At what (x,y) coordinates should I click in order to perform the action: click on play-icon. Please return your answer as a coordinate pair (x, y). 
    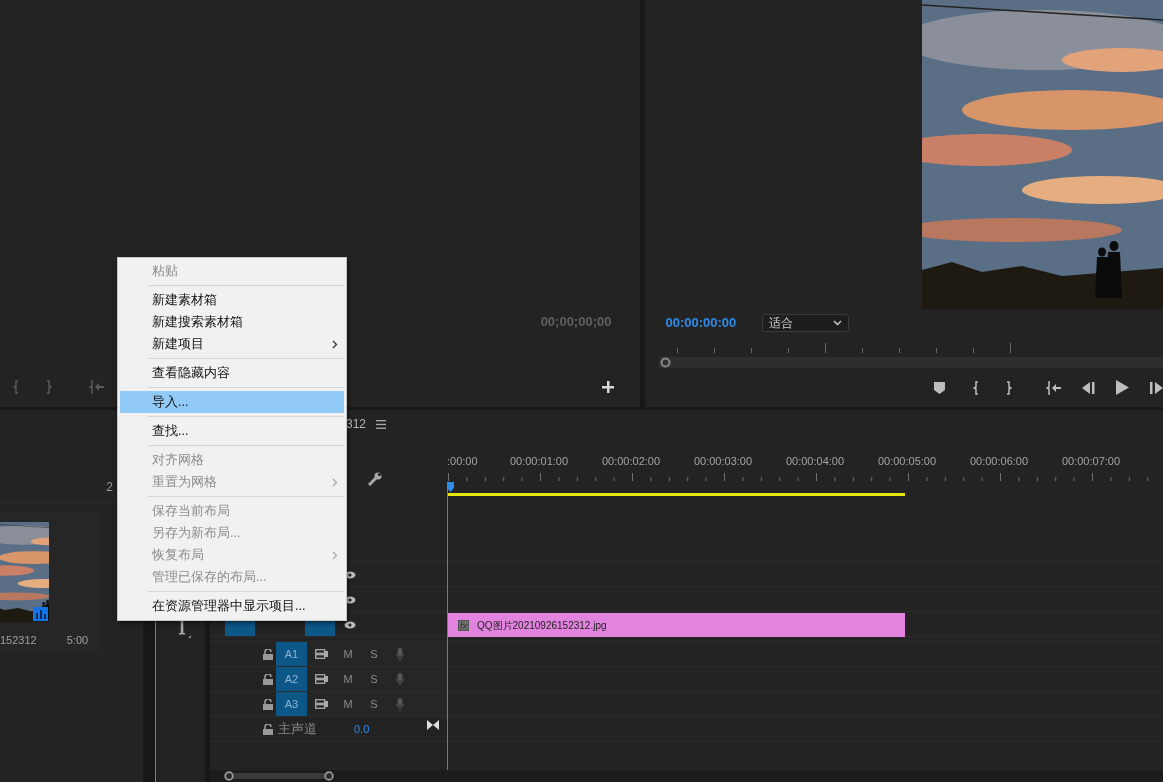
    Looking at the image, I should click on (1123, 387).